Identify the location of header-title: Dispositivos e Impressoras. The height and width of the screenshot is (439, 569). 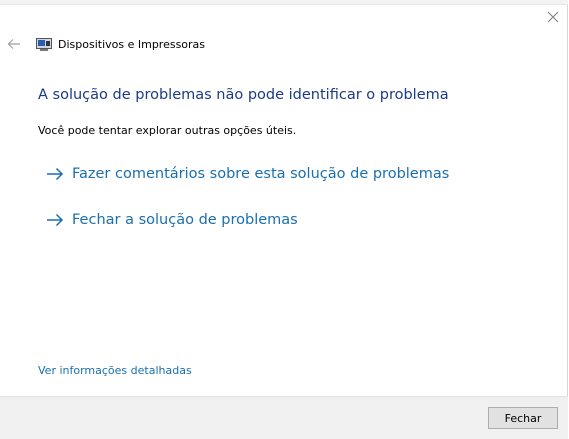
(132, 44).